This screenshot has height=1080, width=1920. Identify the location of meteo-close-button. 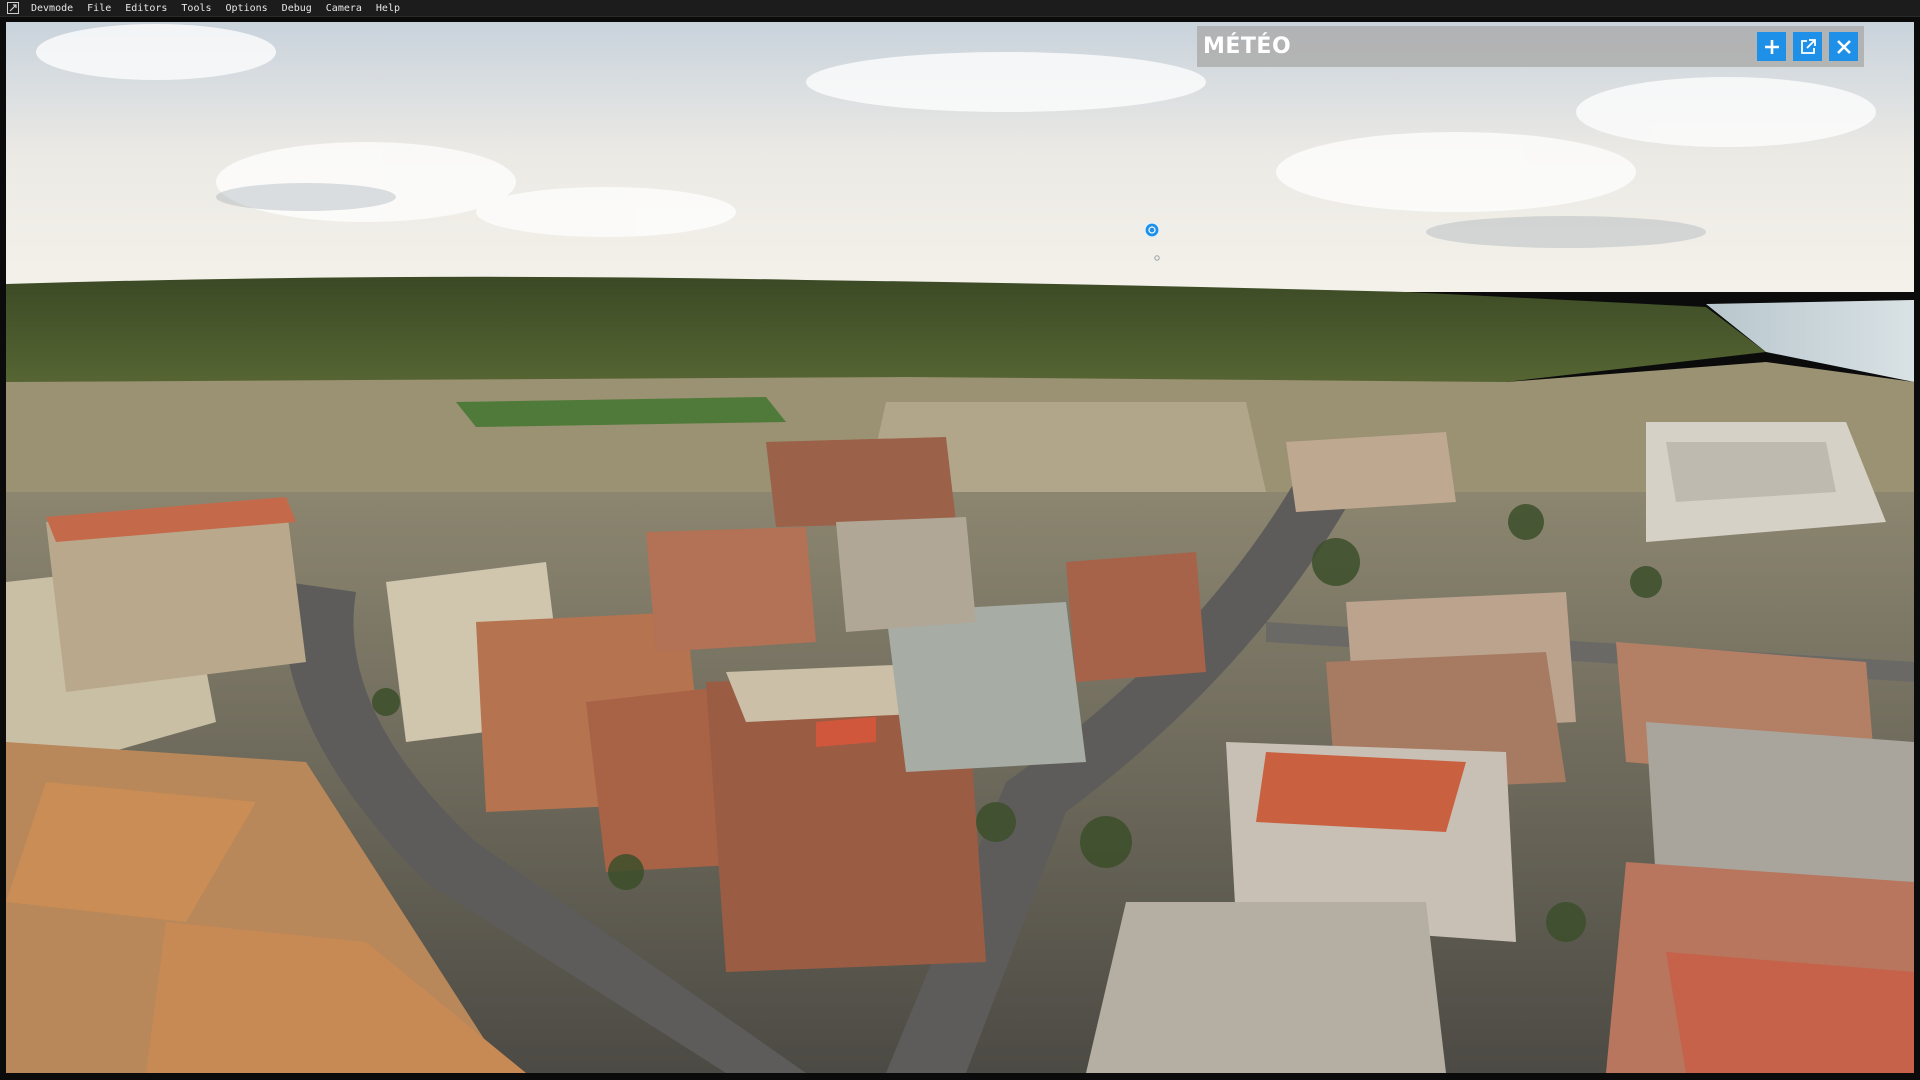
(1843, 46).